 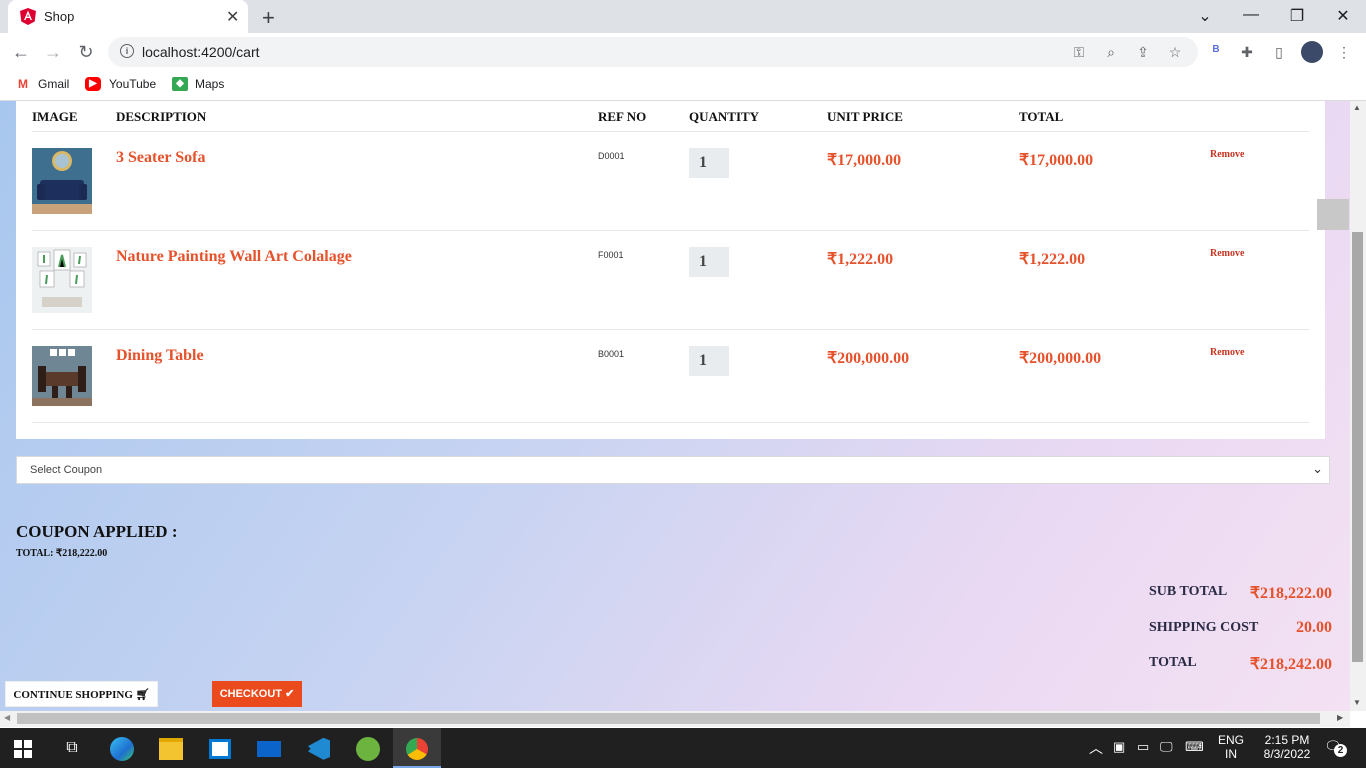 What do you see at coordinates (1041, 116) in the screenshot?
I see `header-total: TOTAL` at bounding box center [1041, 116].